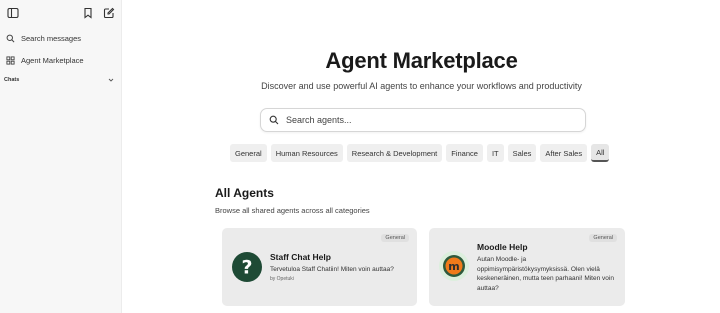 The image size is (720, 313). What do you see at coordinates (564, 153) in the screenshot?
I see `tab-after-sales: After Sales` at bounding box center [564, 153].